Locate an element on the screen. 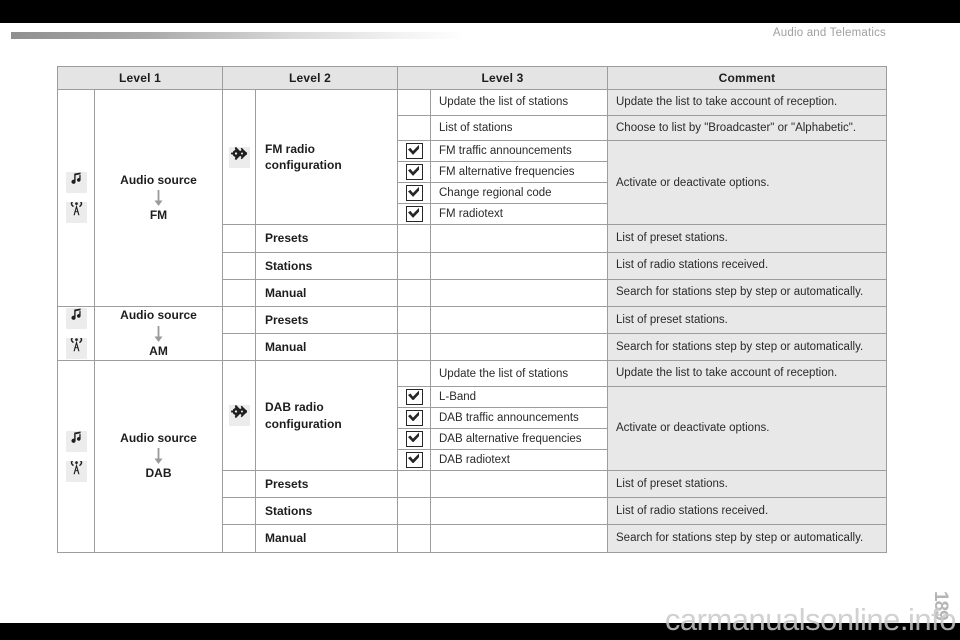 This screenshot has width=960, height=640. level1-band-label: DAB is located at coordinates (158, 473).